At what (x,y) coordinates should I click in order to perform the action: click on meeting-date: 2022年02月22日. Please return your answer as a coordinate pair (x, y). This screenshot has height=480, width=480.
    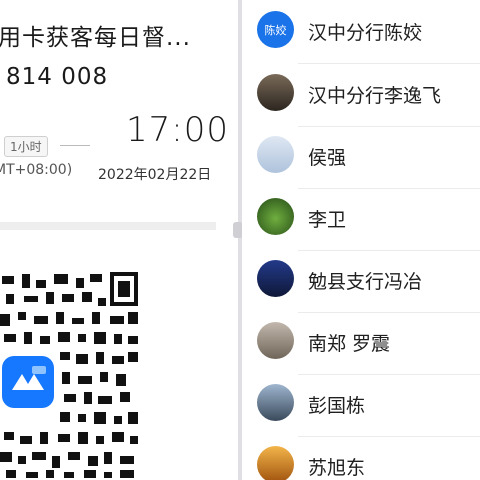
    Looking at the image, I should click on (155, 175).